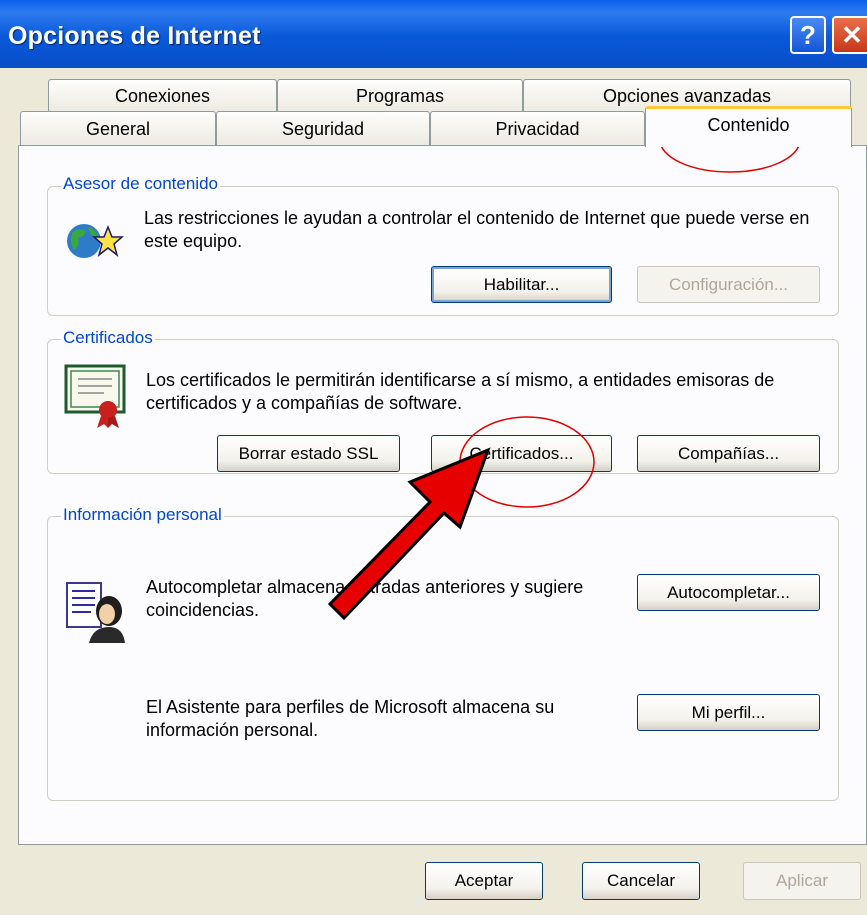  I want to click on tab-privacidad: Privacidad, so click(537, 128).